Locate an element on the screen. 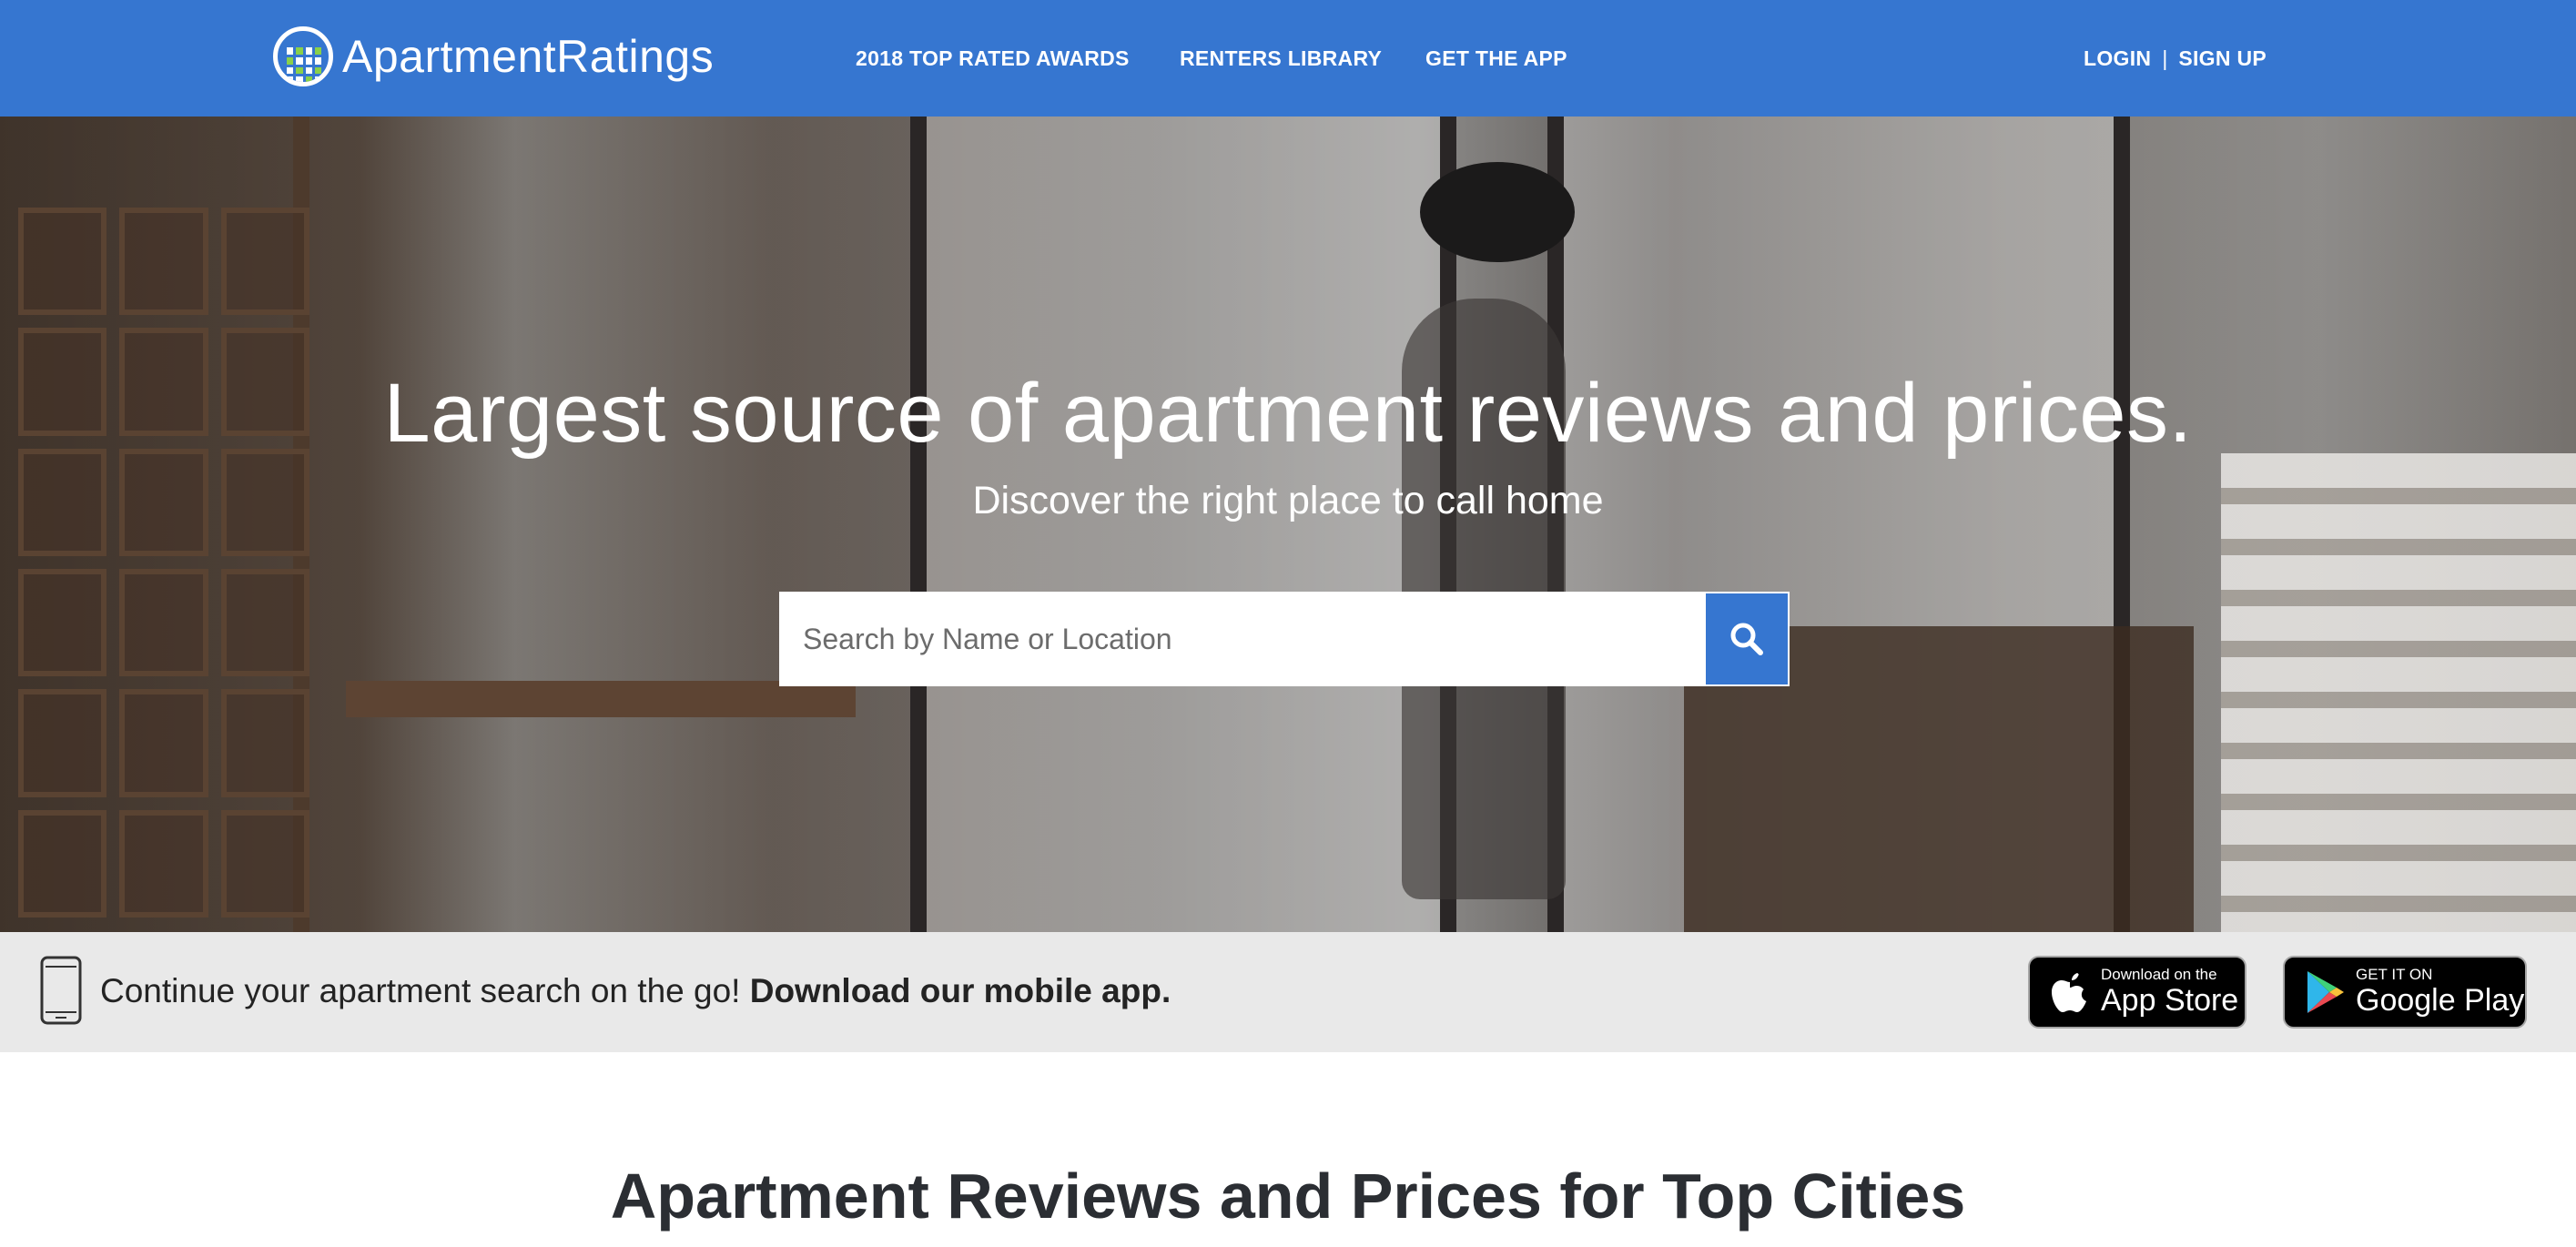 This screenshot has height=1247, width=2576. building-logo-icon is located at coordinates (303, 56).